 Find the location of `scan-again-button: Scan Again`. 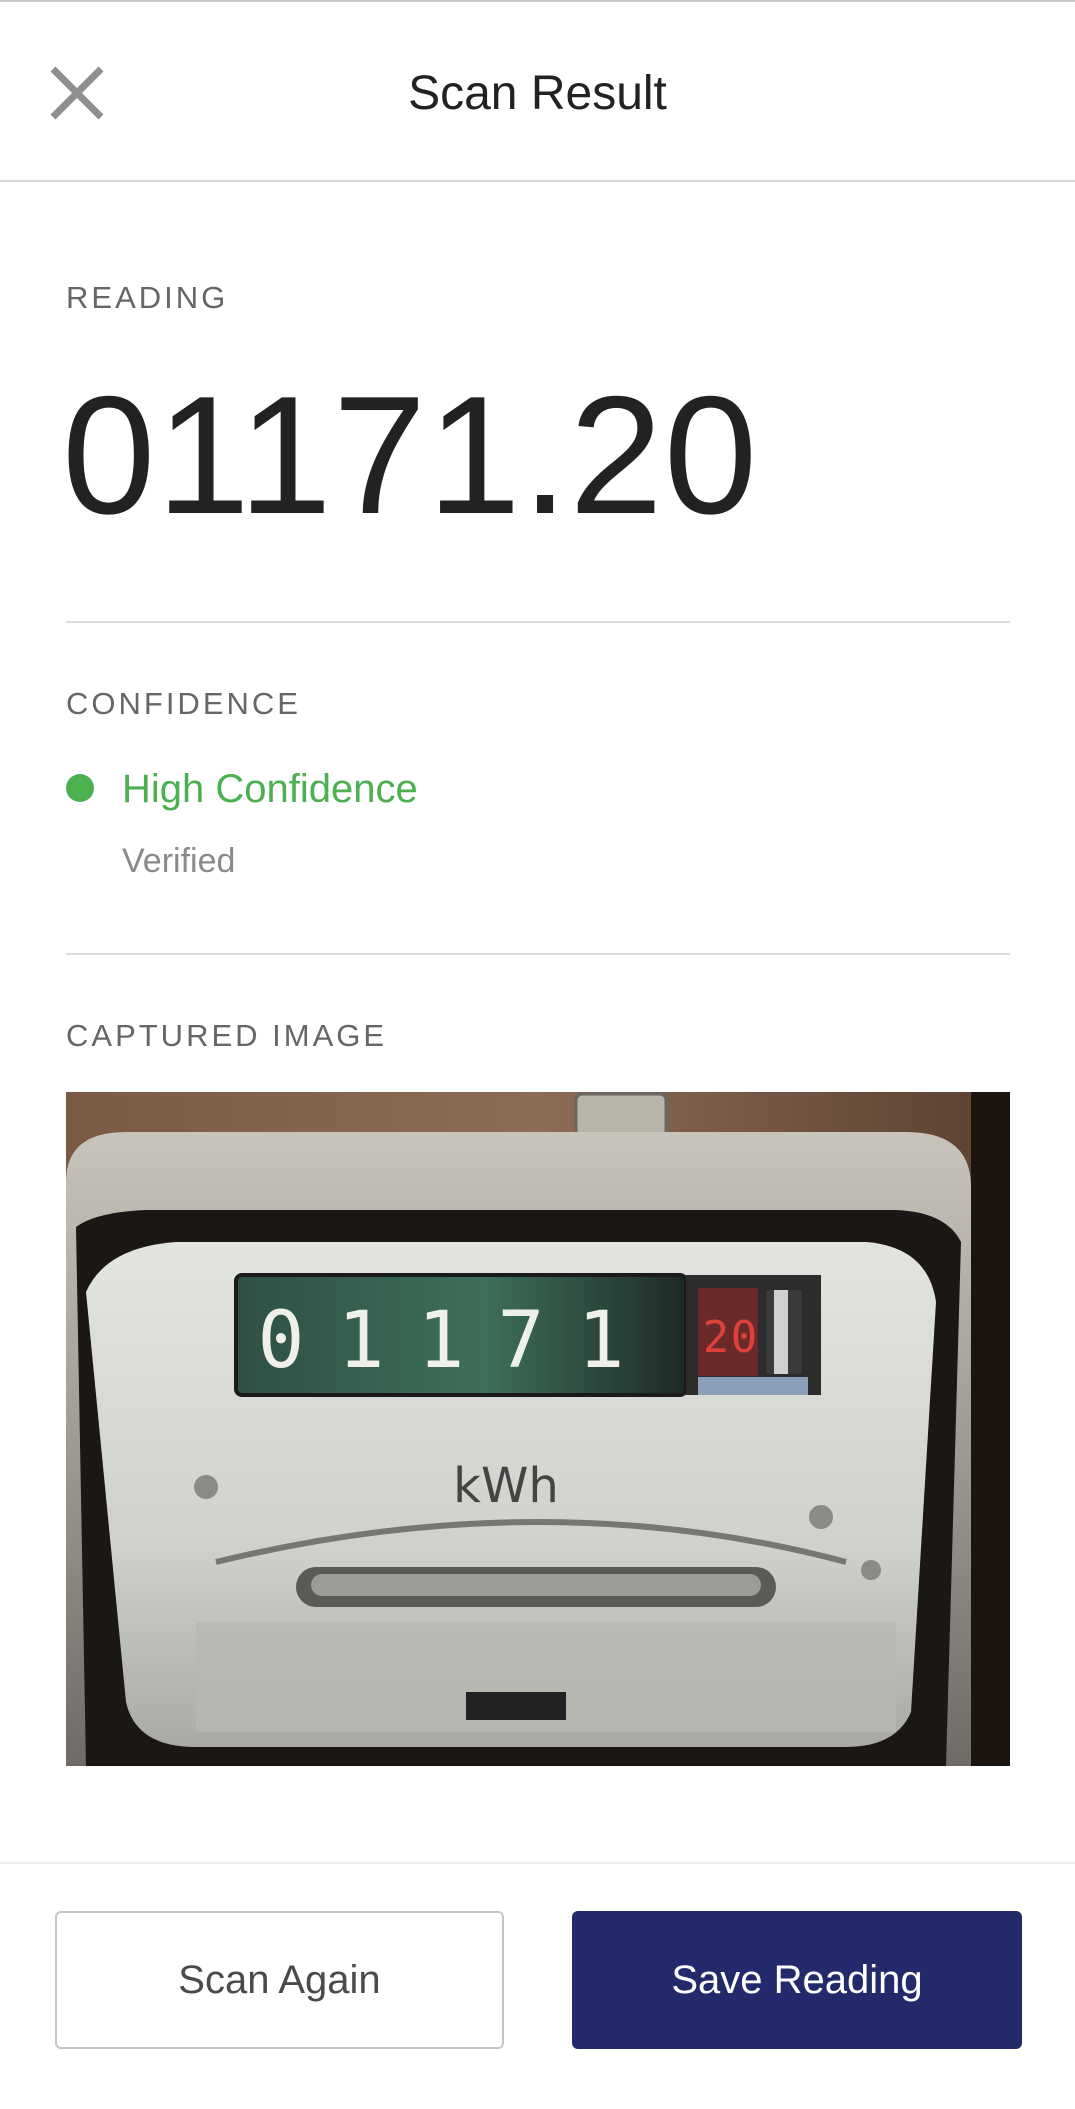

scan-again-button: Scan Again is located at coordinates (279, 1980).